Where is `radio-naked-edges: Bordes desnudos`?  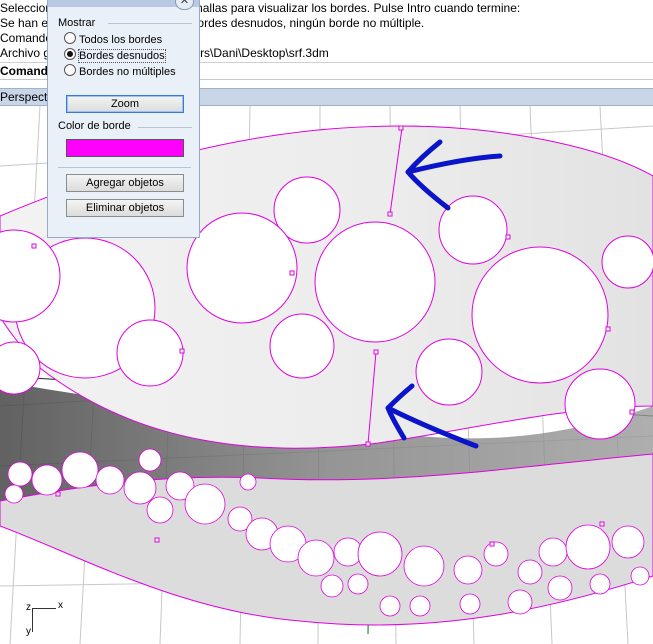
radio-naked-edges: Bordes desnudos is located at coordinates (115, 55).